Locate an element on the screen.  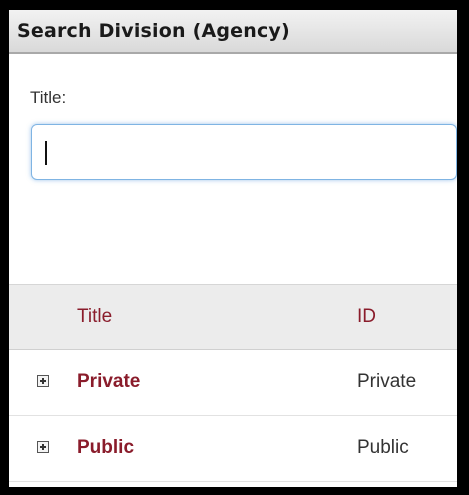
results-grid-header: Title ID is located at coordinates (233, 317).